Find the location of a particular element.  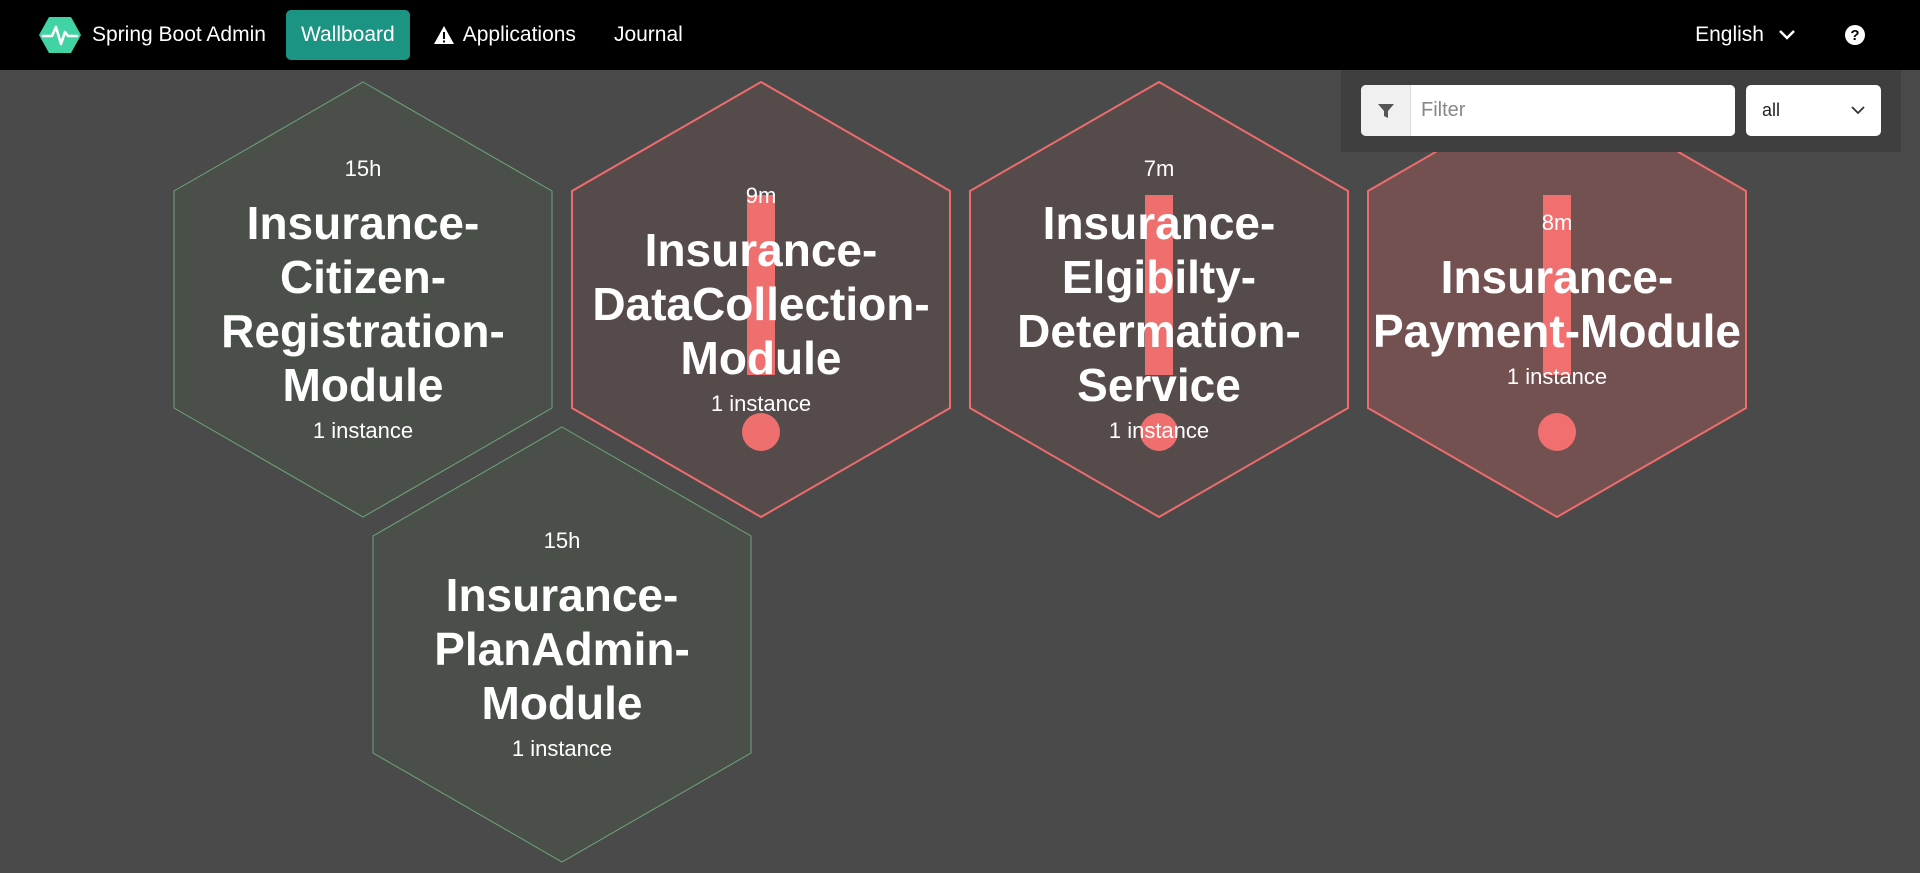

spring-boot-admin-logo-icon is located at coordinates (60, 35).